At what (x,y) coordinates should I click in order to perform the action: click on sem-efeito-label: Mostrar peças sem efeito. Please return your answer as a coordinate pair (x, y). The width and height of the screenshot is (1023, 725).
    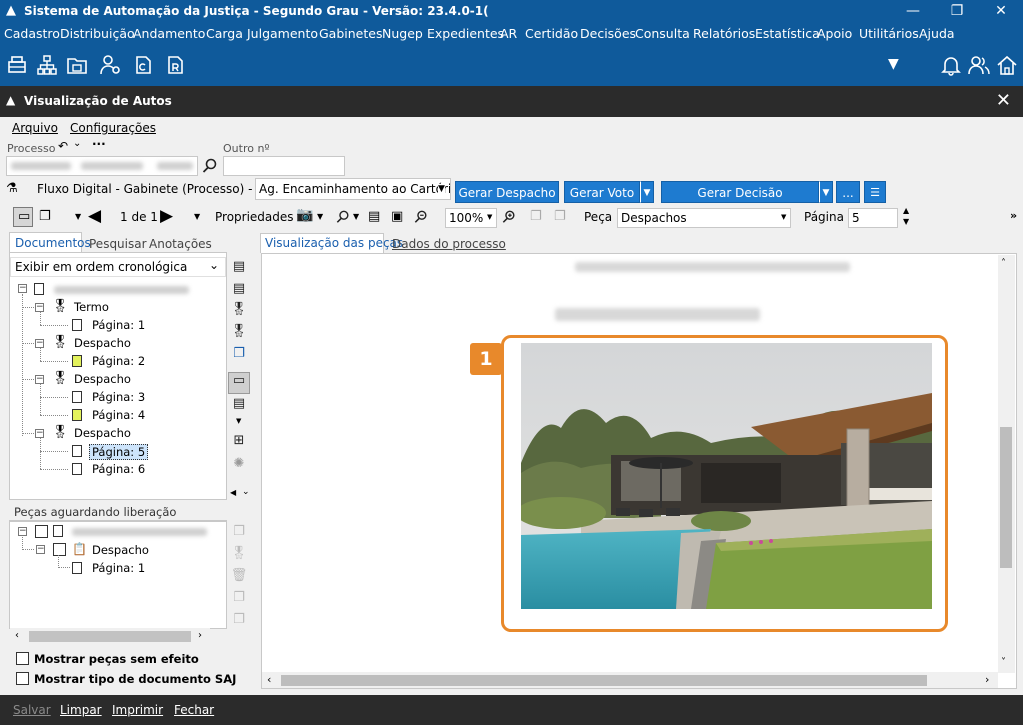
    Looking at the image, I should click on (116, 659).